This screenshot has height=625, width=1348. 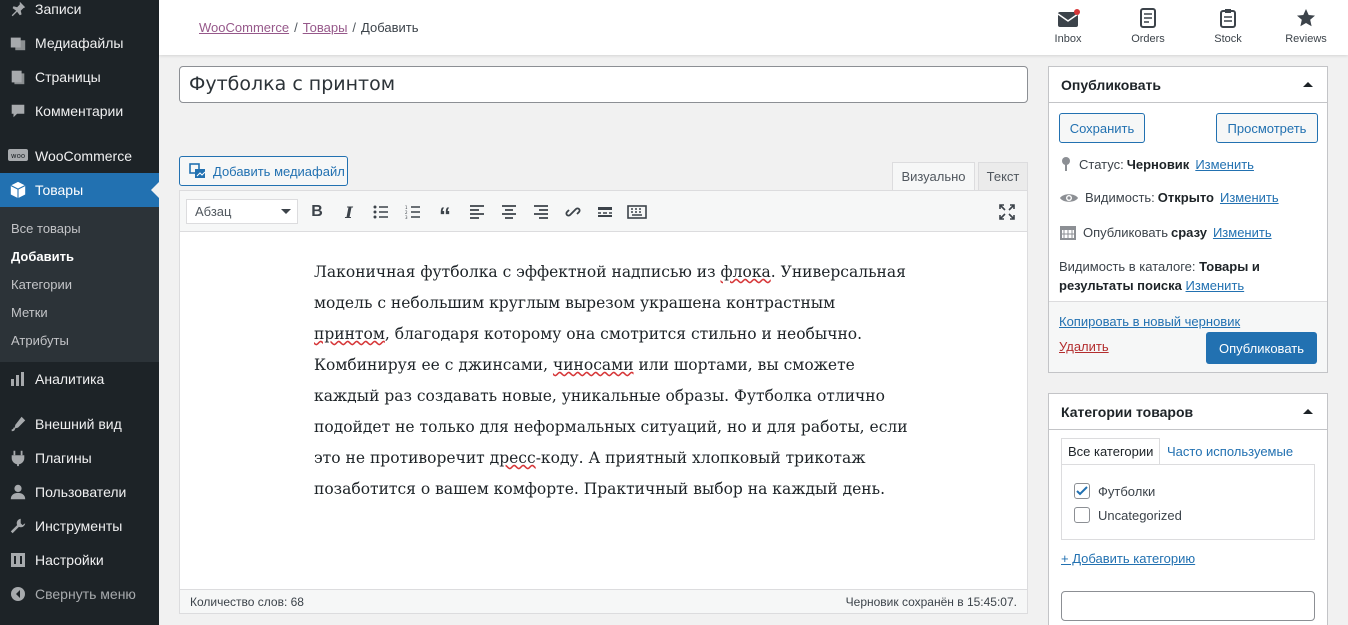 I want to click on inbox-button: Inbox, so click(x=1068, y=26).